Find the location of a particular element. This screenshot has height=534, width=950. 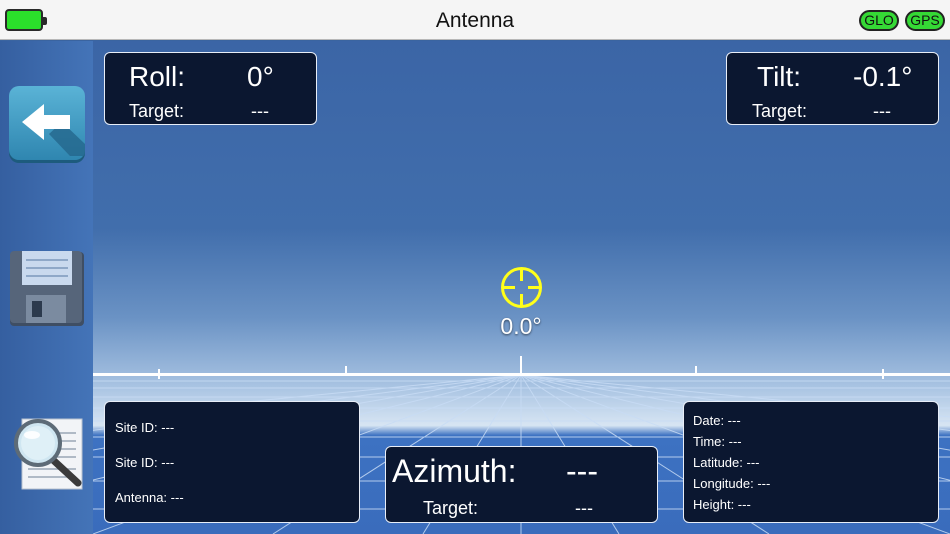

roll-target-value: --- is located at coordinates (260, 111).